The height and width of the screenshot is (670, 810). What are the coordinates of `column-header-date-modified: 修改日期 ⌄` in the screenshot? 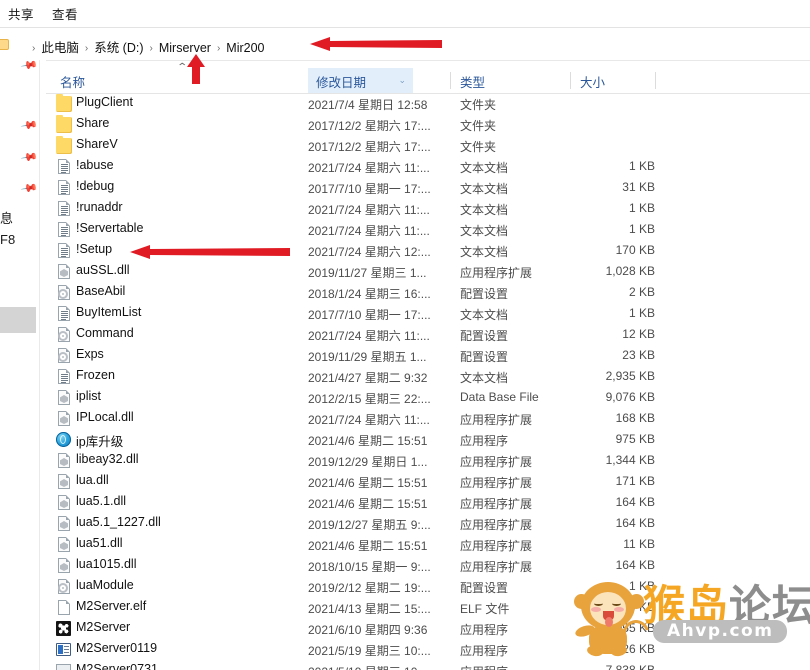 It's located at (360, 80).